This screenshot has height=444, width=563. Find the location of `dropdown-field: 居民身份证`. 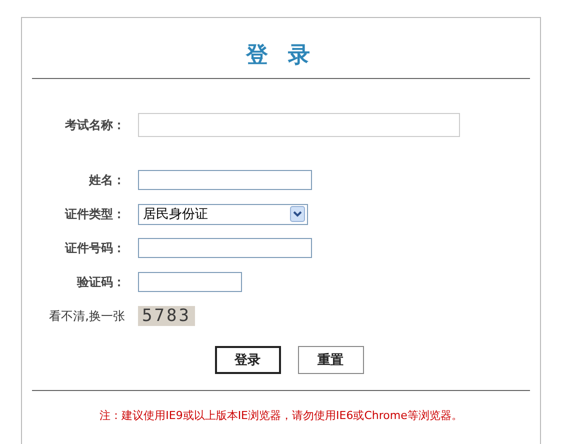

dropdown-field: 居民身份证 is located at coordinates (223, 214).